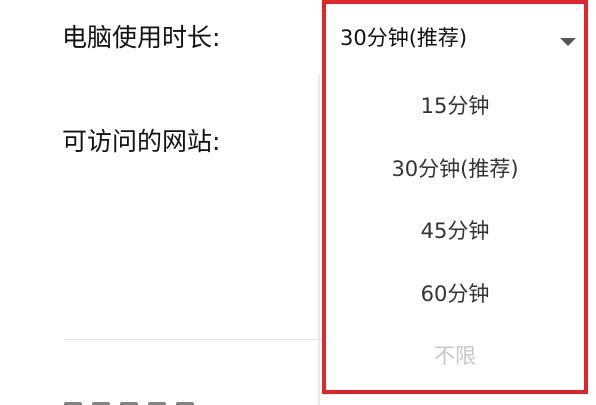  I want to click on caret-down-icon, so click(568, 42).